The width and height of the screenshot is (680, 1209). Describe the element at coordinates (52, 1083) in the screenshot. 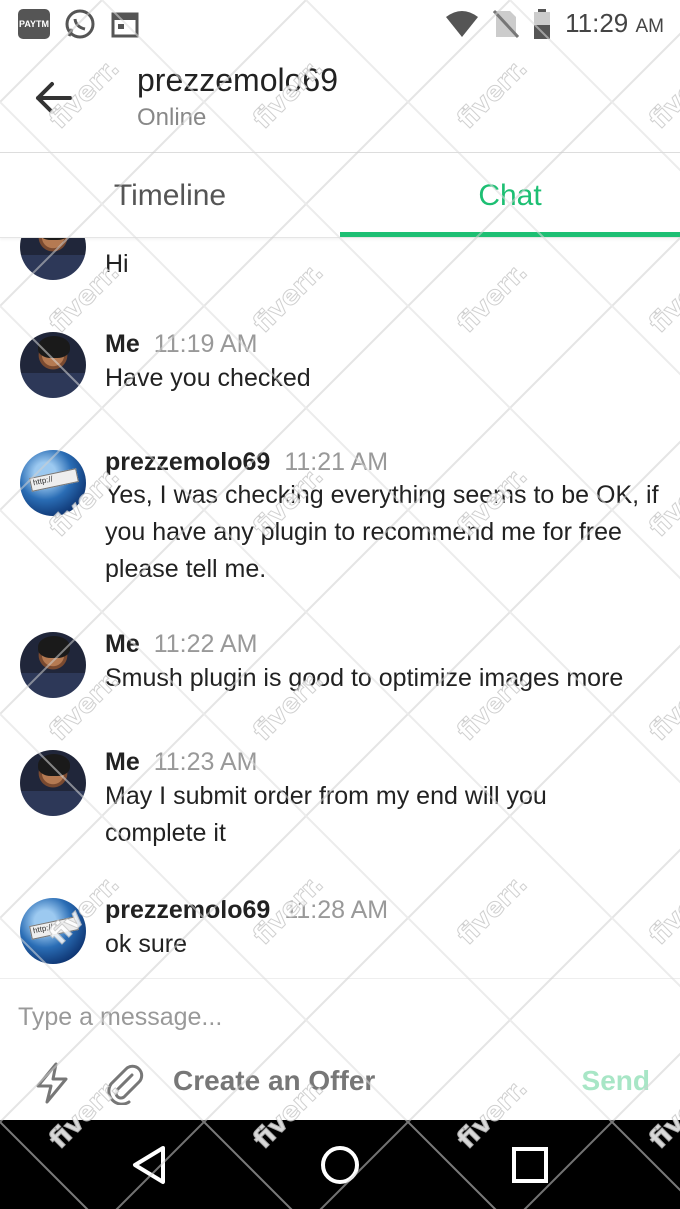

I see `quick-response-icon` at that location.